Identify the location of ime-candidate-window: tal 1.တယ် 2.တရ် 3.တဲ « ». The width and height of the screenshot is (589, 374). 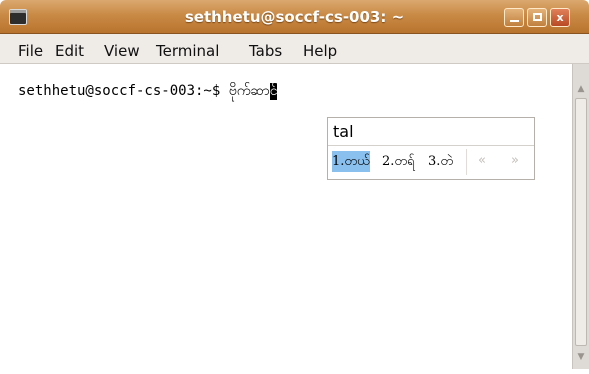
(431, 148).